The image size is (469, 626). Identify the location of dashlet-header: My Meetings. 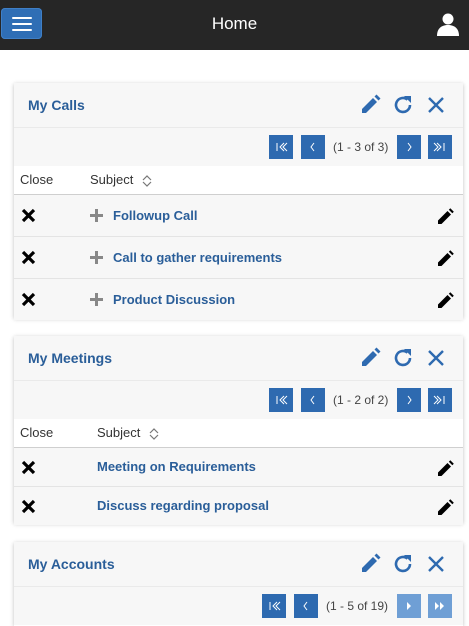
(238, 358).